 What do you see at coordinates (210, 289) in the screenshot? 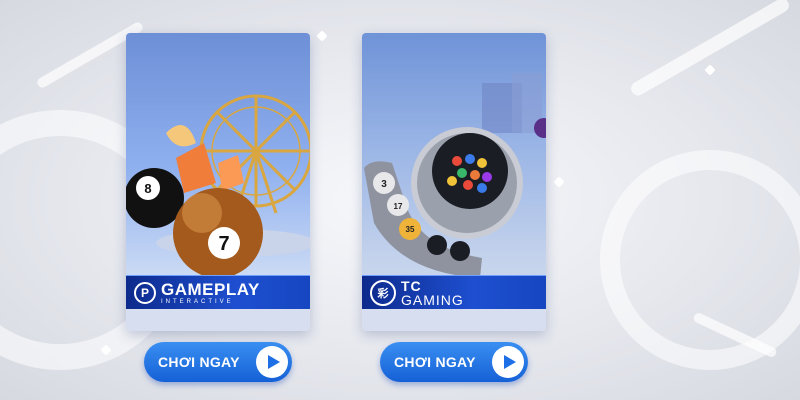
I see `provider-name: GAMEPLAY` at bounding box center [210, 289].